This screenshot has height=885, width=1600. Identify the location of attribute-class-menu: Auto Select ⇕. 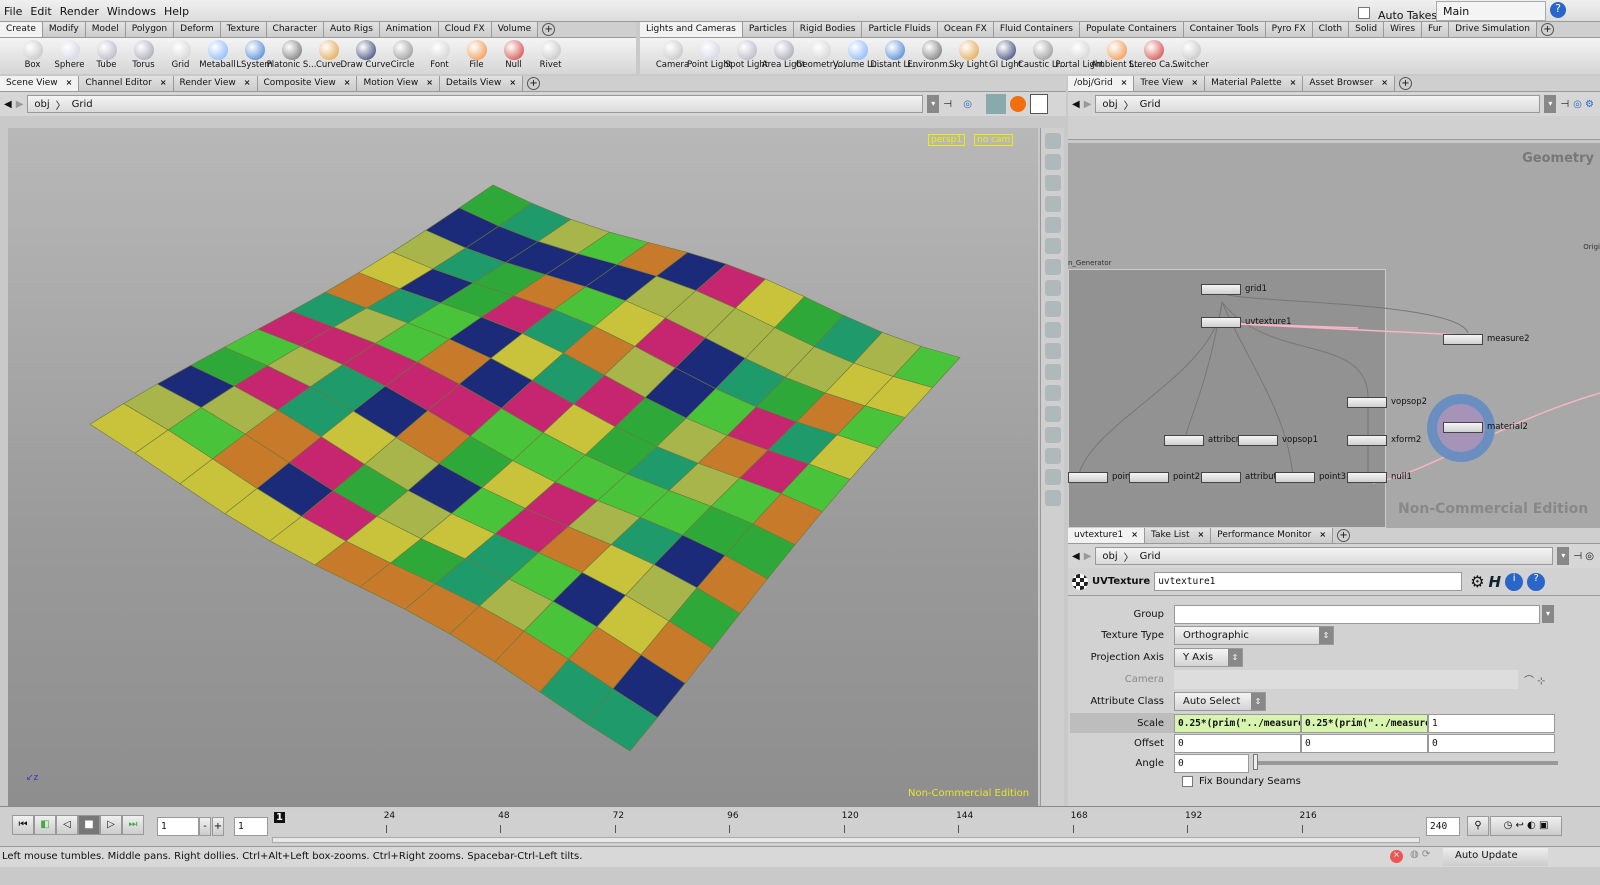
(1220, 701).